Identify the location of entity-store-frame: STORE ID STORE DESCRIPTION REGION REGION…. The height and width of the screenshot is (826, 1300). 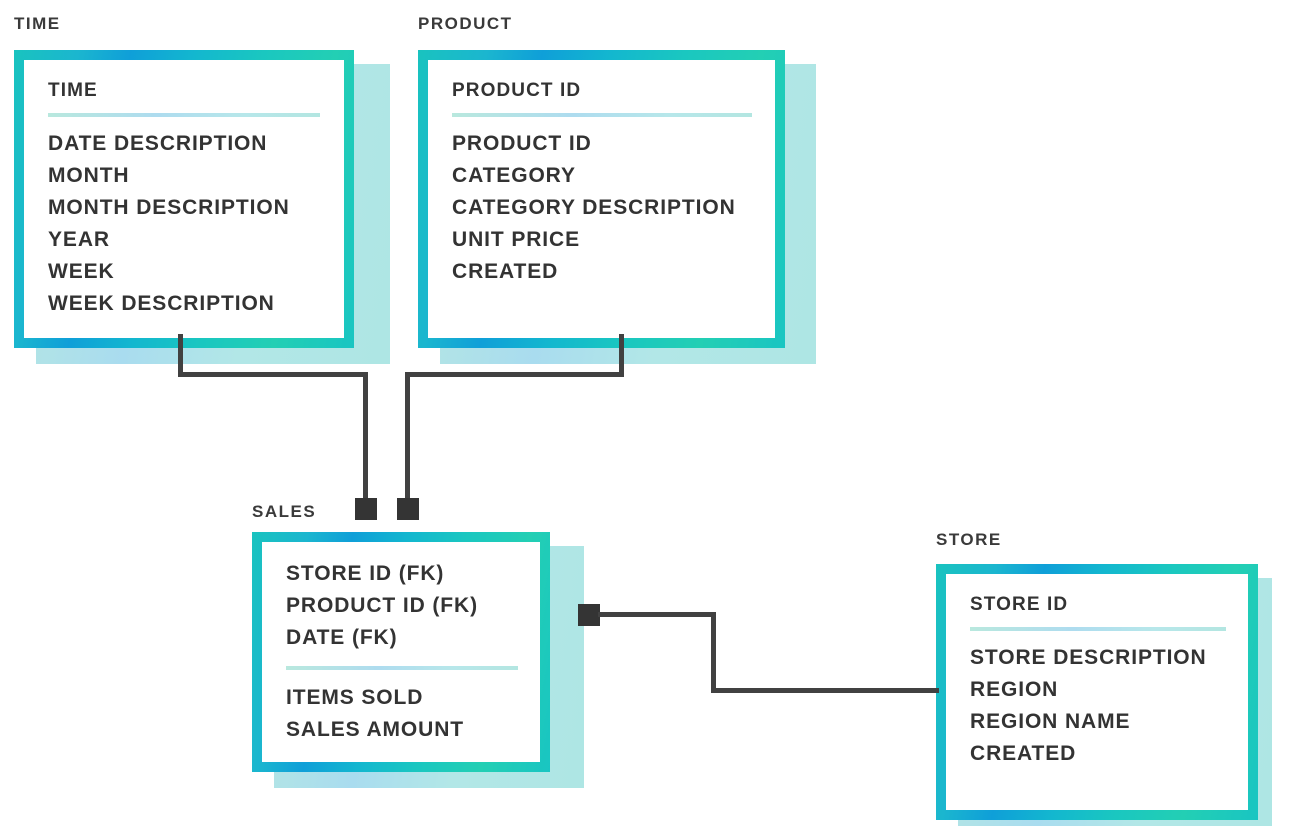
(1097, 692).